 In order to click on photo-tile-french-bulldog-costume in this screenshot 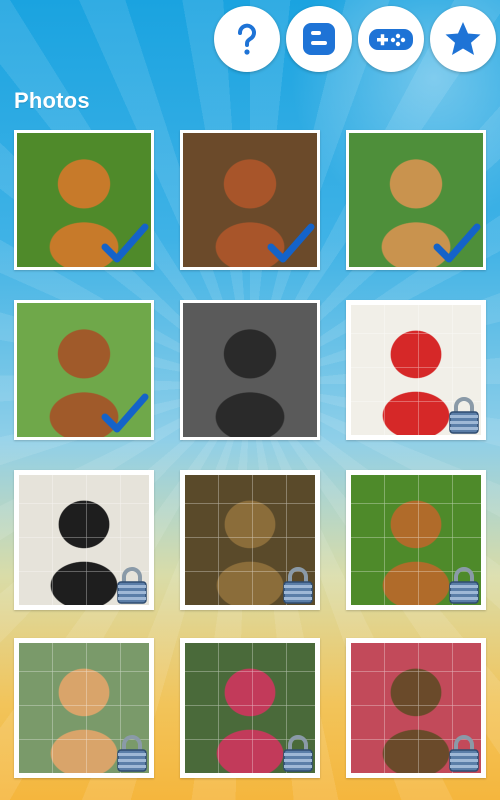, I will do `click(250, 708)`.